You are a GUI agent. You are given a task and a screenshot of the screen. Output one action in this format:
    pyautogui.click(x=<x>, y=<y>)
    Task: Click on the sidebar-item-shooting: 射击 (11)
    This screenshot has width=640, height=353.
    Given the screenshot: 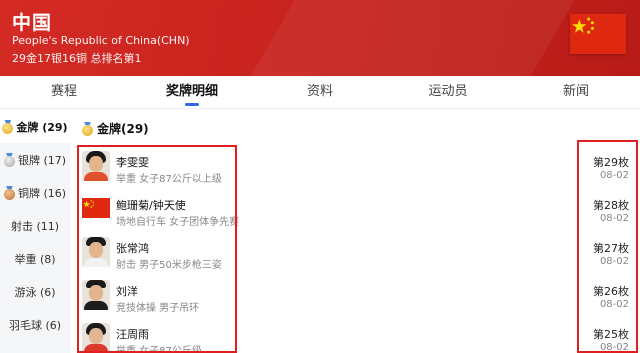 What is the action you would take?
    pyautogui.click(x=35, y=225)
    